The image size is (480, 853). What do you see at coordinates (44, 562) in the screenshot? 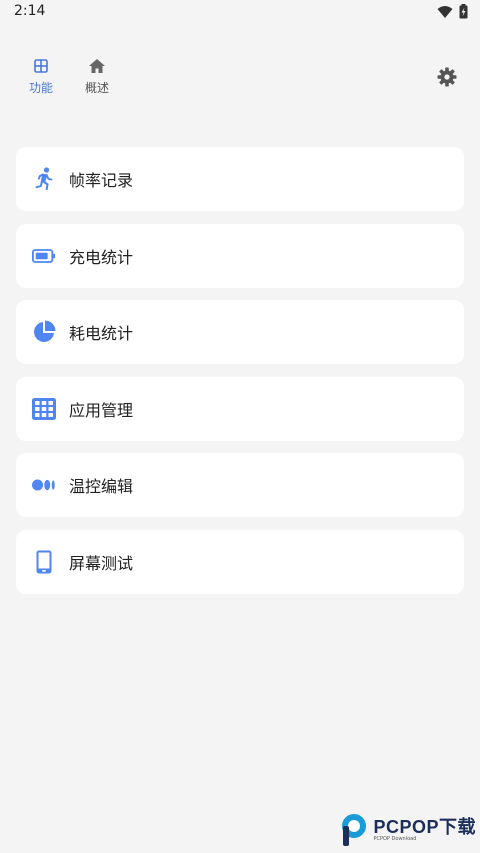
I see `phone-icon` at bounding box center [44, 562].